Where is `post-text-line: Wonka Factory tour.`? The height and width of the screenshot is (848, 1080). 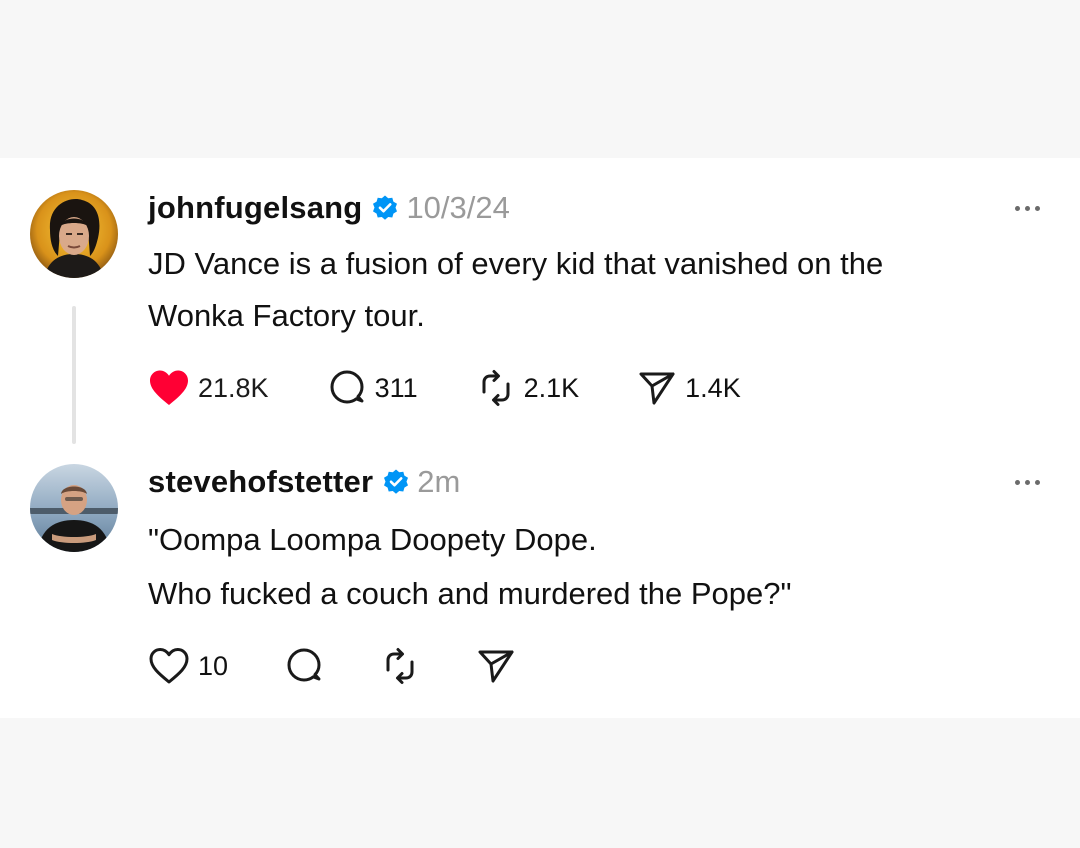 post-text-line: Wonka Factory tour. is located at coordinates (286, 315).